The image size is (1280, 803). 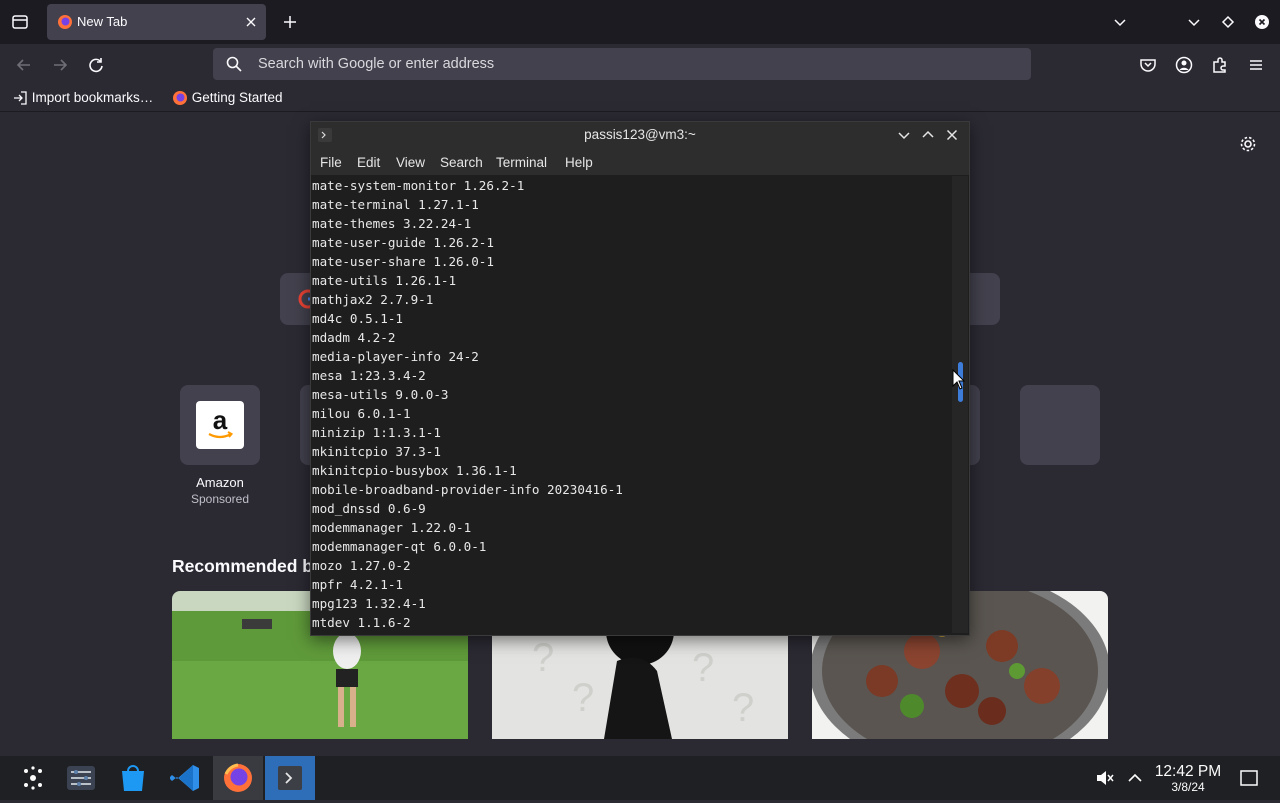 I want to click on menu-help: Help, so click(x=579, y=162).